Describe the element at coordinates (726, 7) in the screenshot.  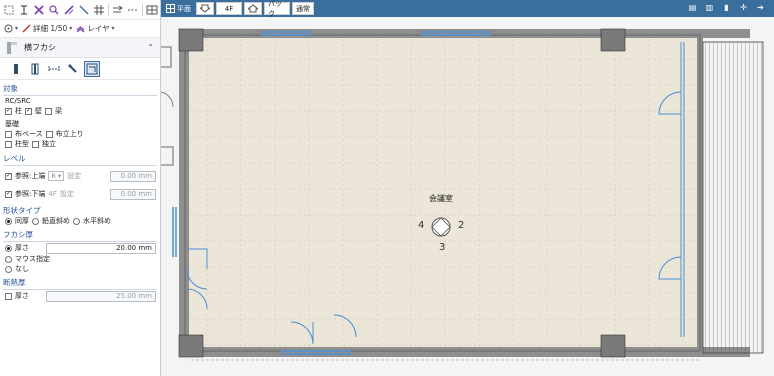
I see `window-single-icon: ▮` at that location.